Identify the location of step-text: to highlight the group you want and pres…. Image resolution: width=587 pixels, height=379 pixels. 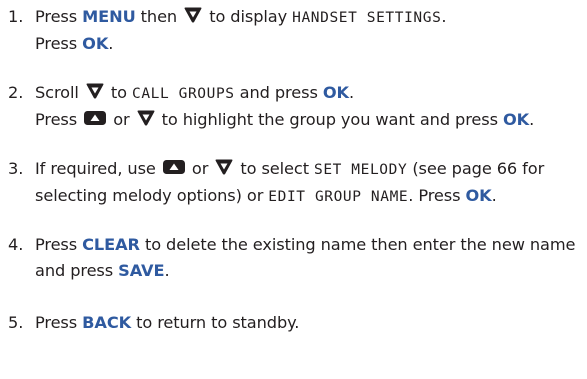
(329, 119).